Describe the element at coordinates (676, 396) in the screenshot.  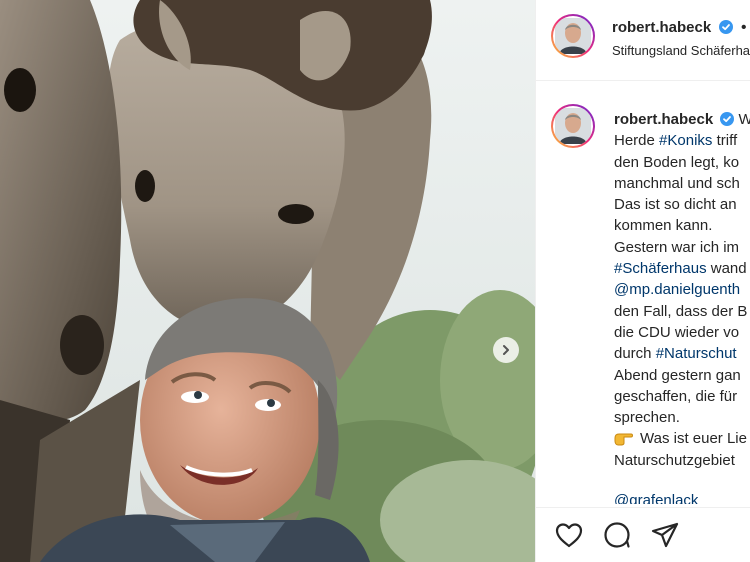
I see `caption-text: geschaffen, die für` at that location.